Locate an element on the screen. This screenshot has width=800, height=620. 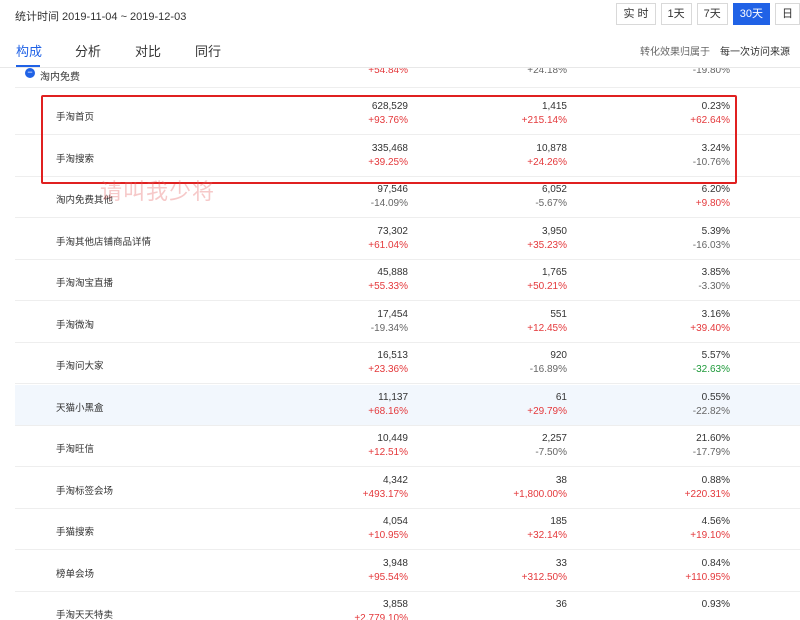
conversion-value: 0.23% is located at coordinates (715, 106).